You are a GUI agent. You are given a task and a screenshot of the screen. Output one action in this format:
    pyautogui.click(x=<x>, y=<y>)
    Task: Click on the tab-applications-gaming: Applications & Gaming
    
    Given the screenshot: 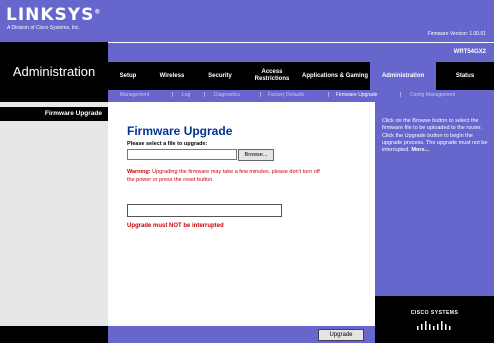 What is the action you would take?
    pyautogui.click(x=335, y=76)
    